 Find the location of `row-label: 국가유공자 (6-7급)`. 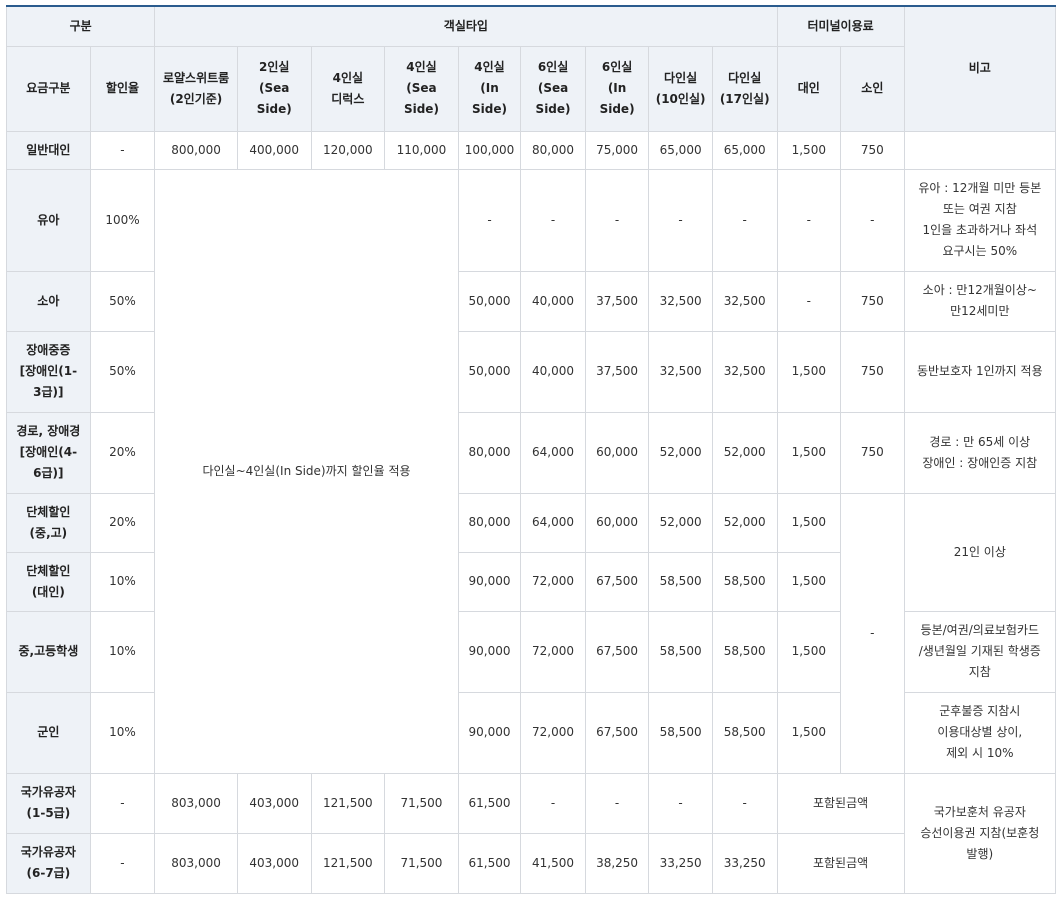

row-label: 국가유공자 (6-7급) is located at coordinates (48, 863).